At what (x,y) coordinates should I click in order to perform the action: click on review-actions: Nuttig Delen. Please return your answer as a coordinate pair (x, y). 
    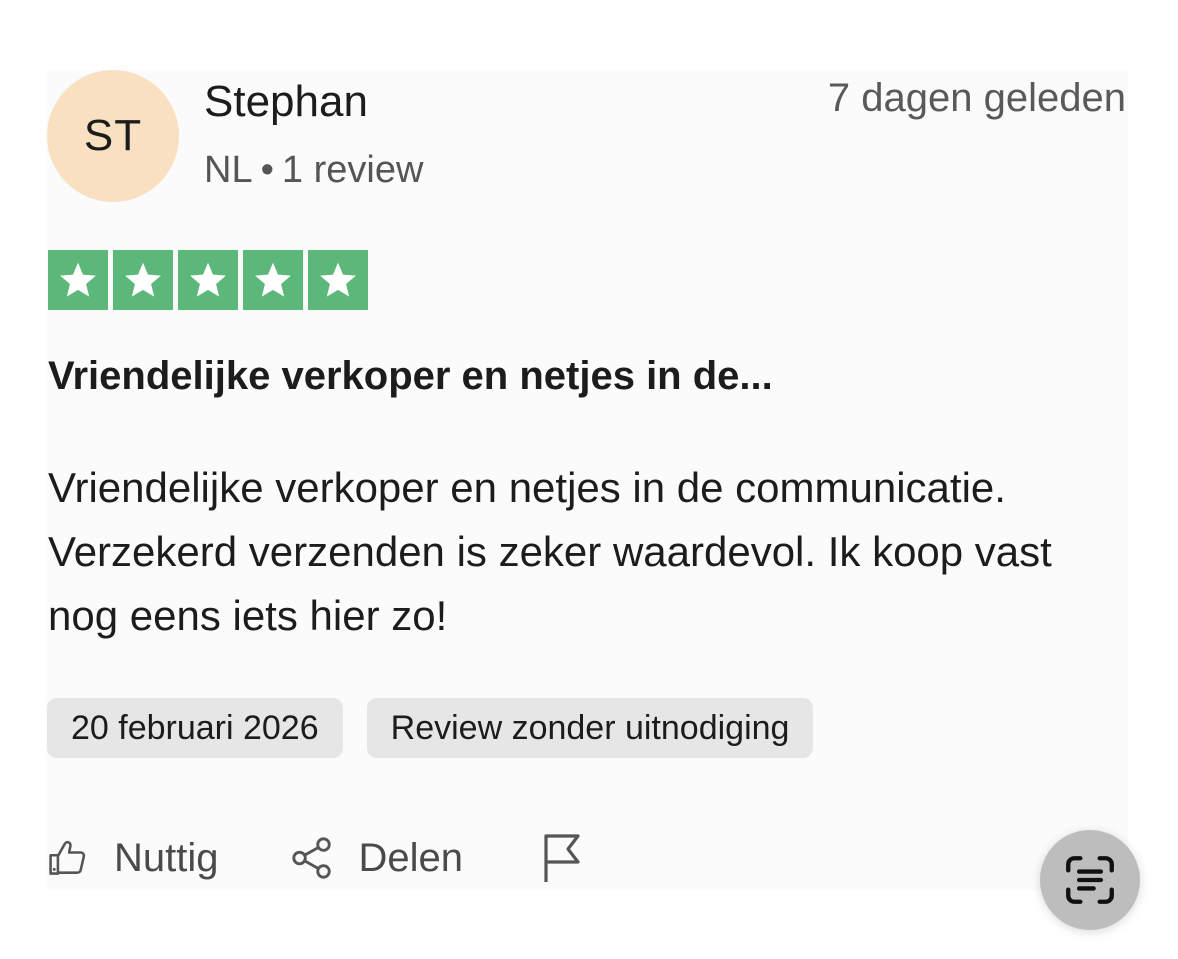
    Looking at the image, I should click on (315, 858).